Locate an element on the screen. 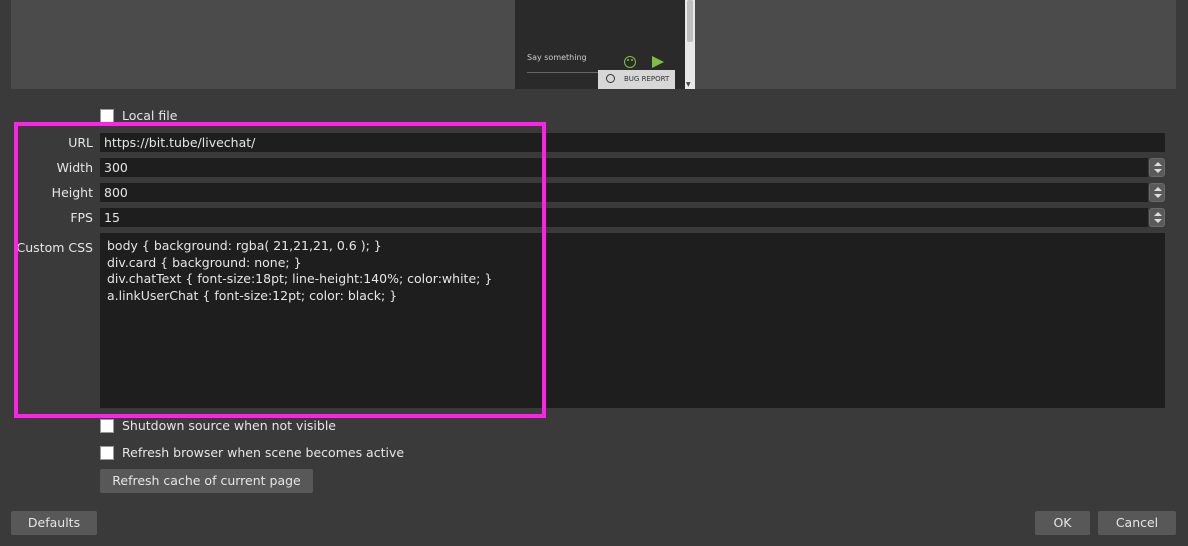 This screenshot has height=546, width=1188. shutdown-source-checkbox is located at coordinates (107, 425).